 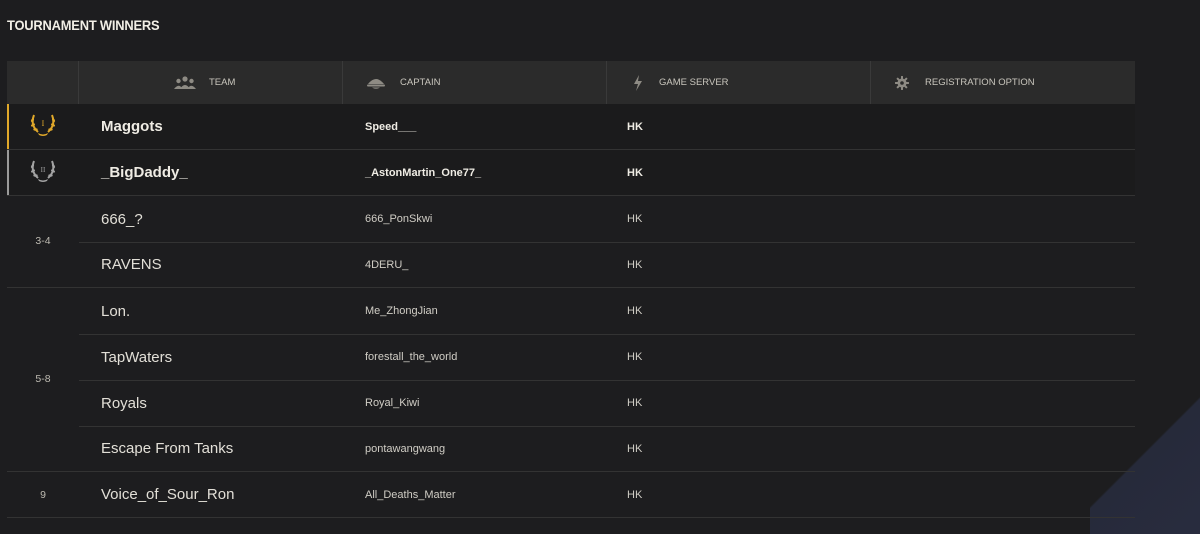 I want to click on table-row: 666_? 666_PonSkwi HK, so click(x=571, y=219).